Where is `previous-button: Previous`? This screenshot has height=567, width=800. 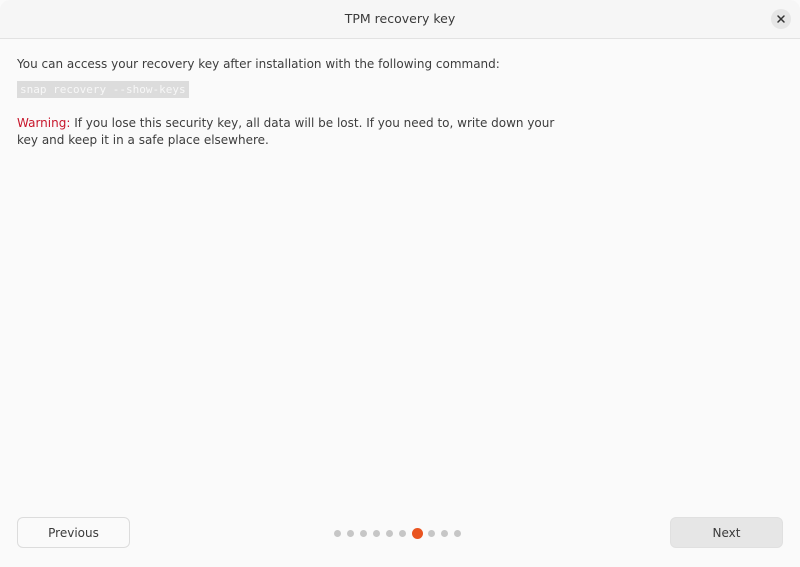
previous-button: Previous is located at coordinates (73, 532).